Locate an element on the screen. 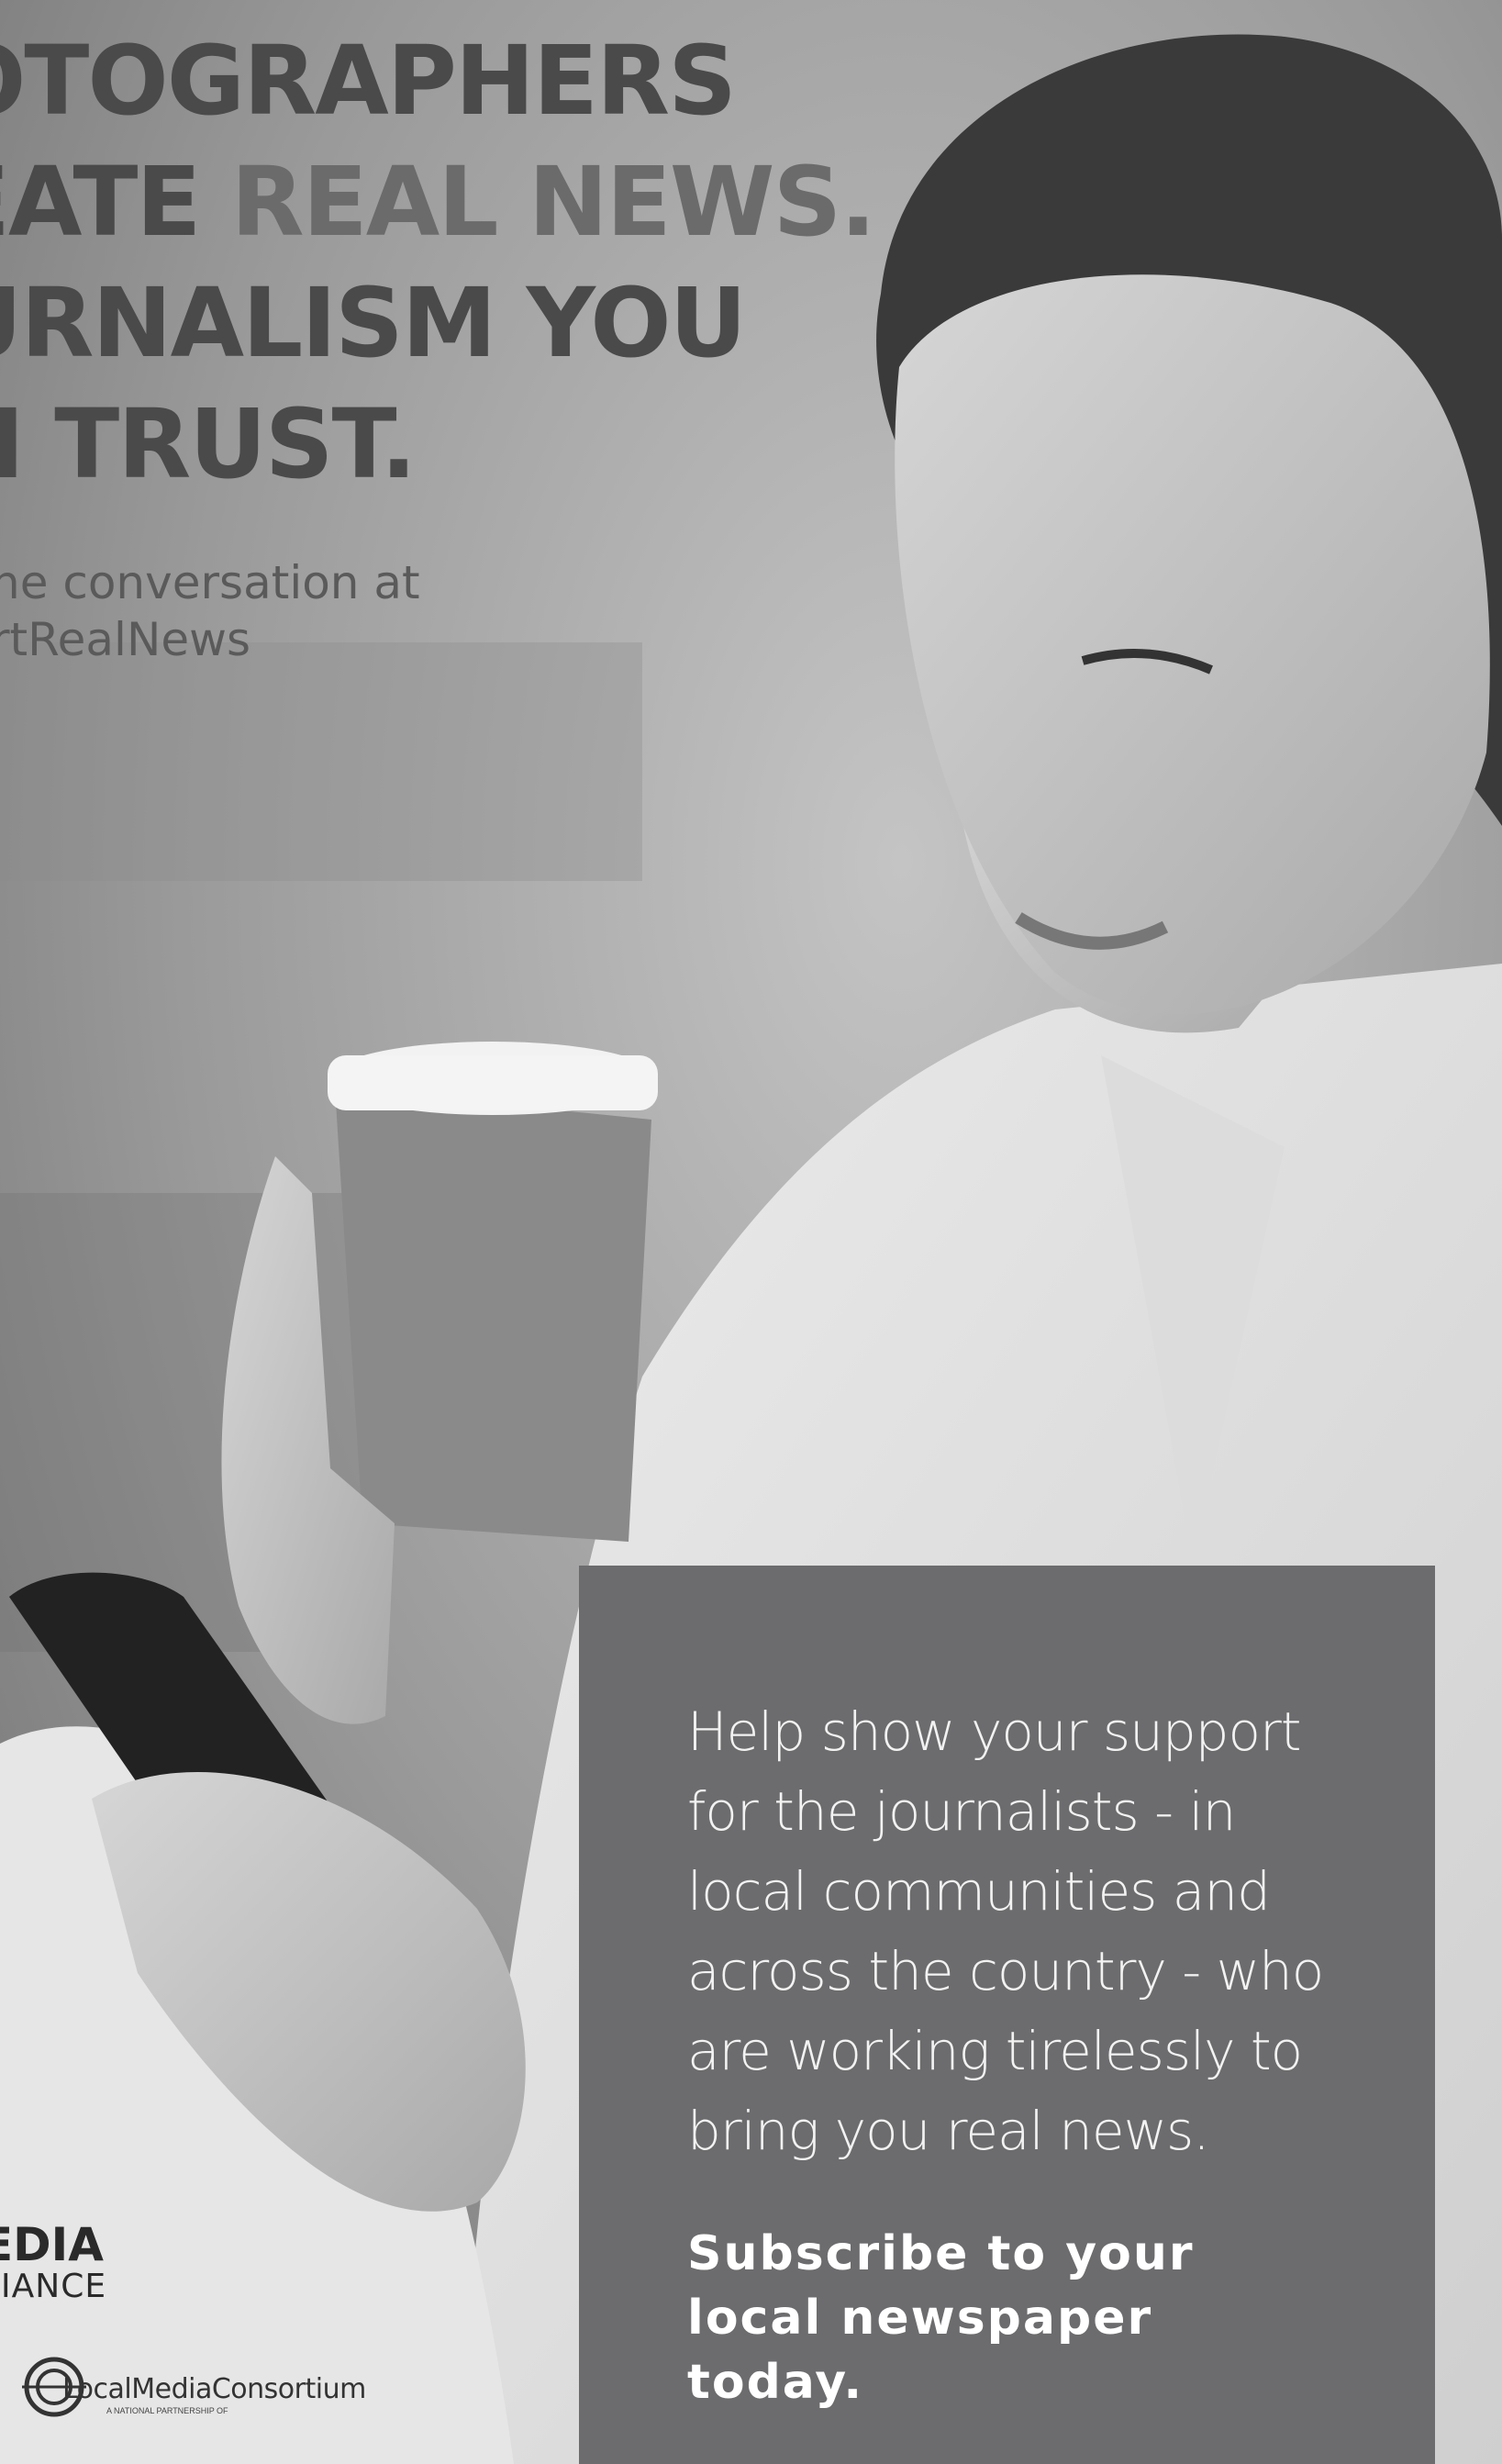 The image size is (1502, 2464). subline-hashtag: rtRealNews is located at coordinates (126, 639).